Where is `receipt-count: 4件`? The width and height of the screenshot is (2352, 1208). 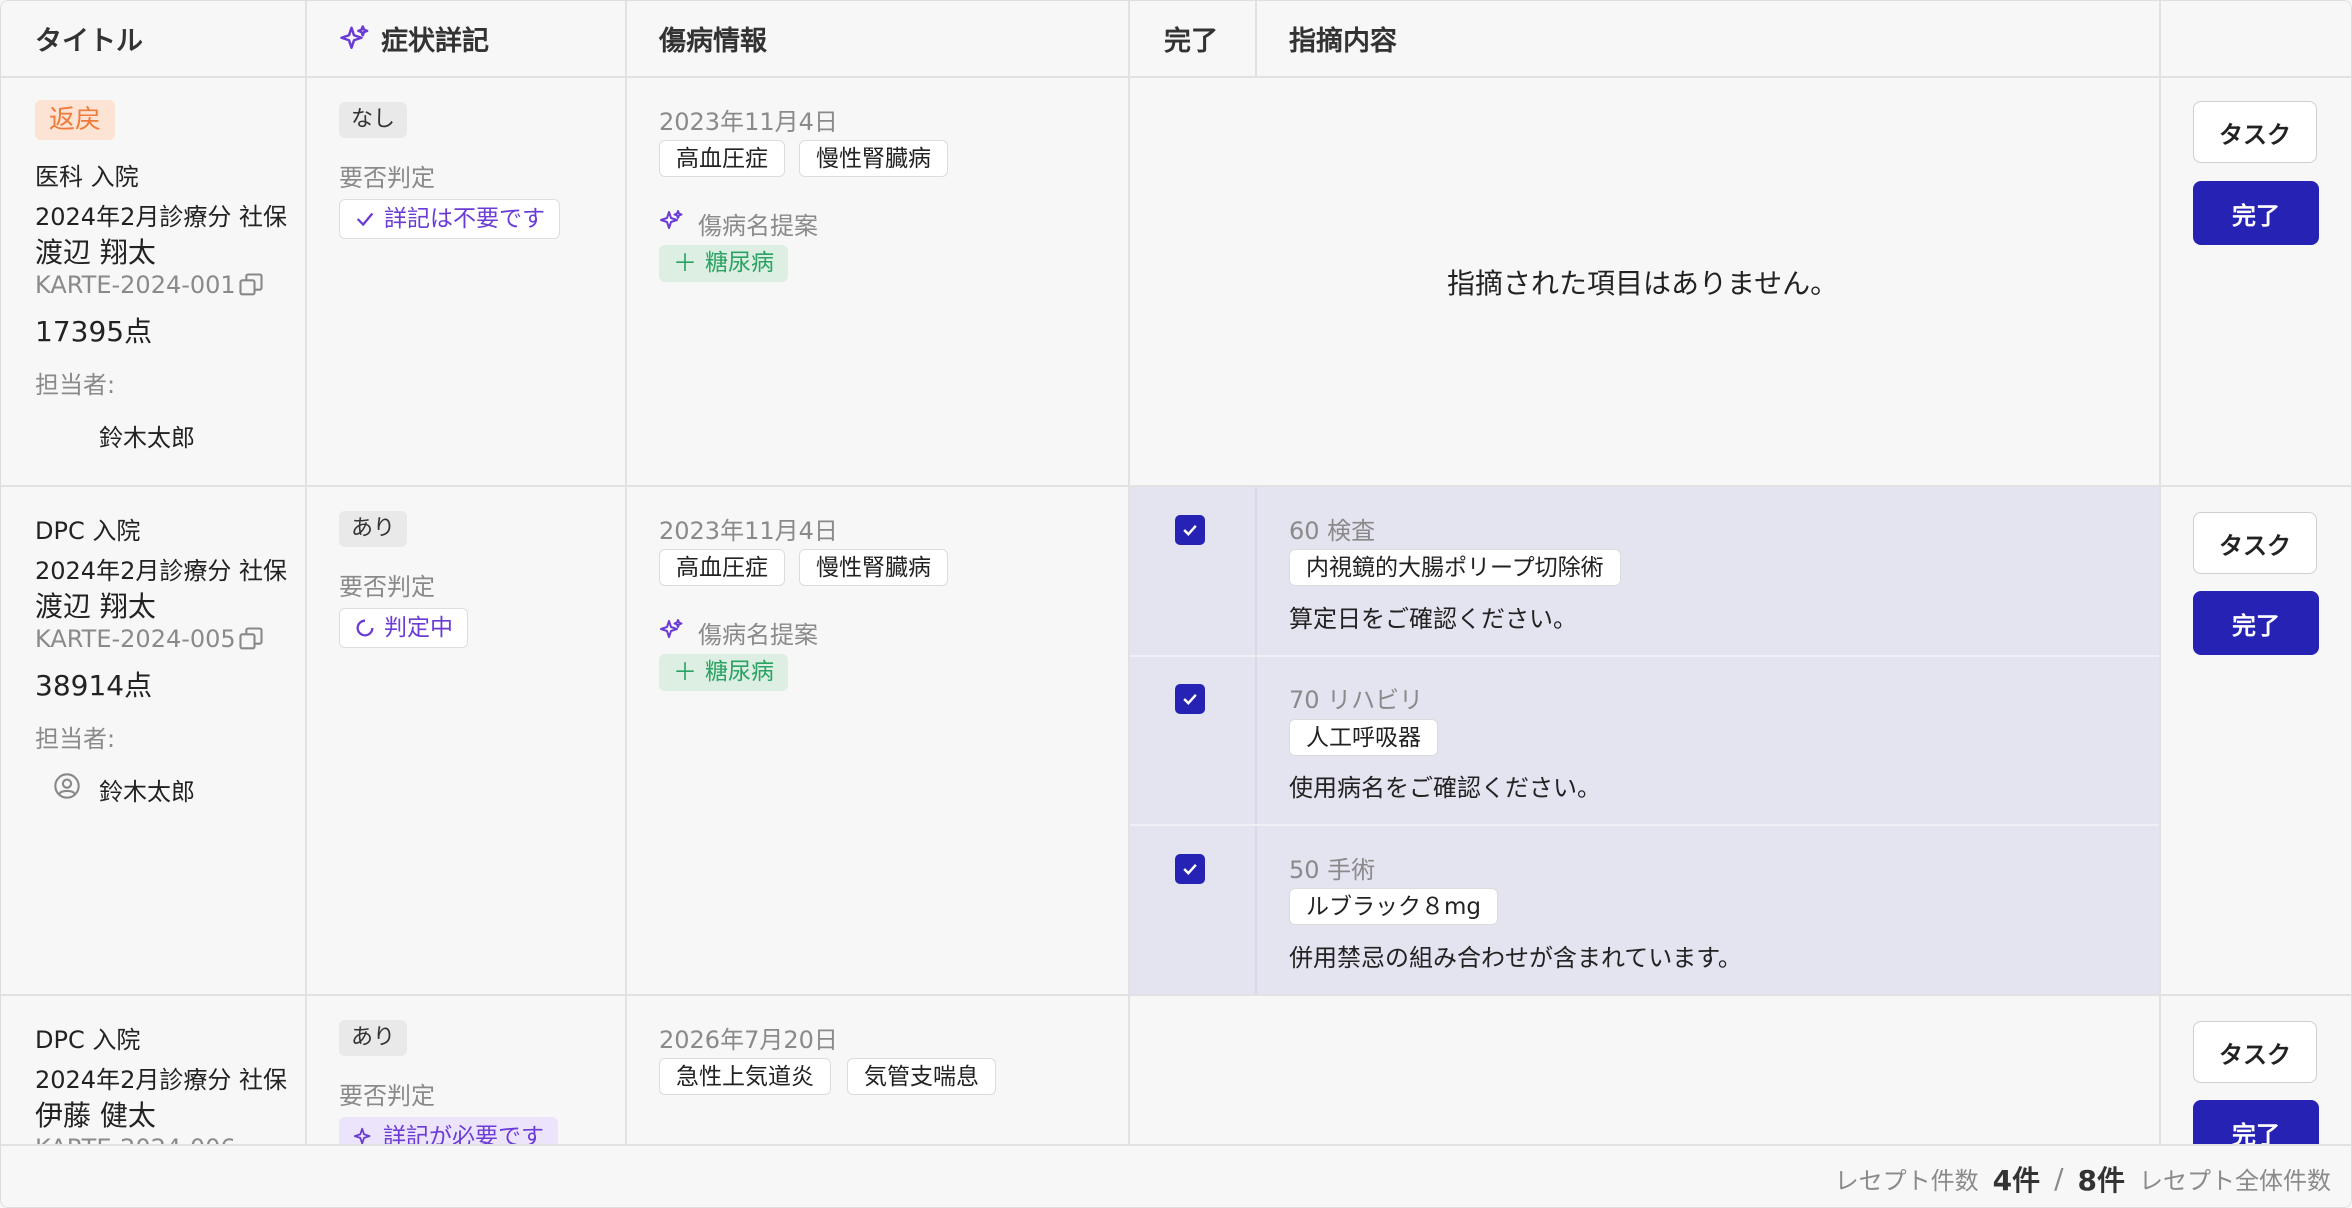 receipt-count: 4件 is located at coordinates (2016, 1180).